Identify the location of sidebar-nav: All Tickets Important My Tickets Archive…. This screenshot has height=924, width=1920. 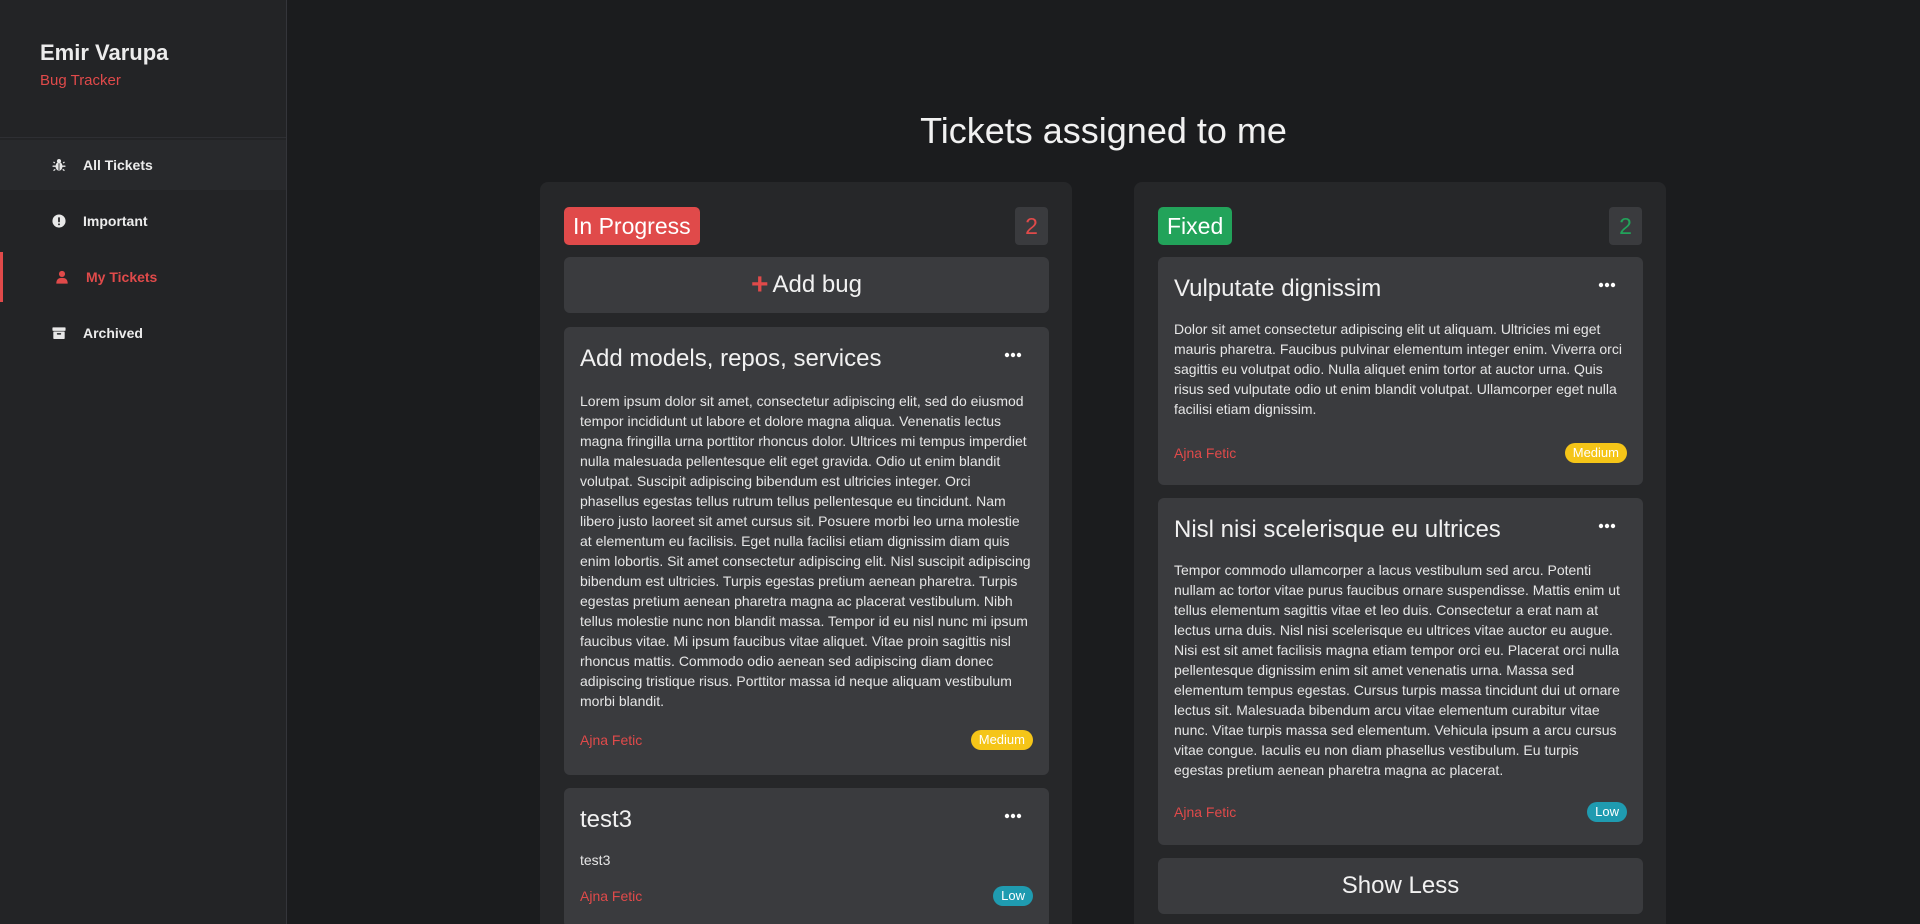
(143, 249).